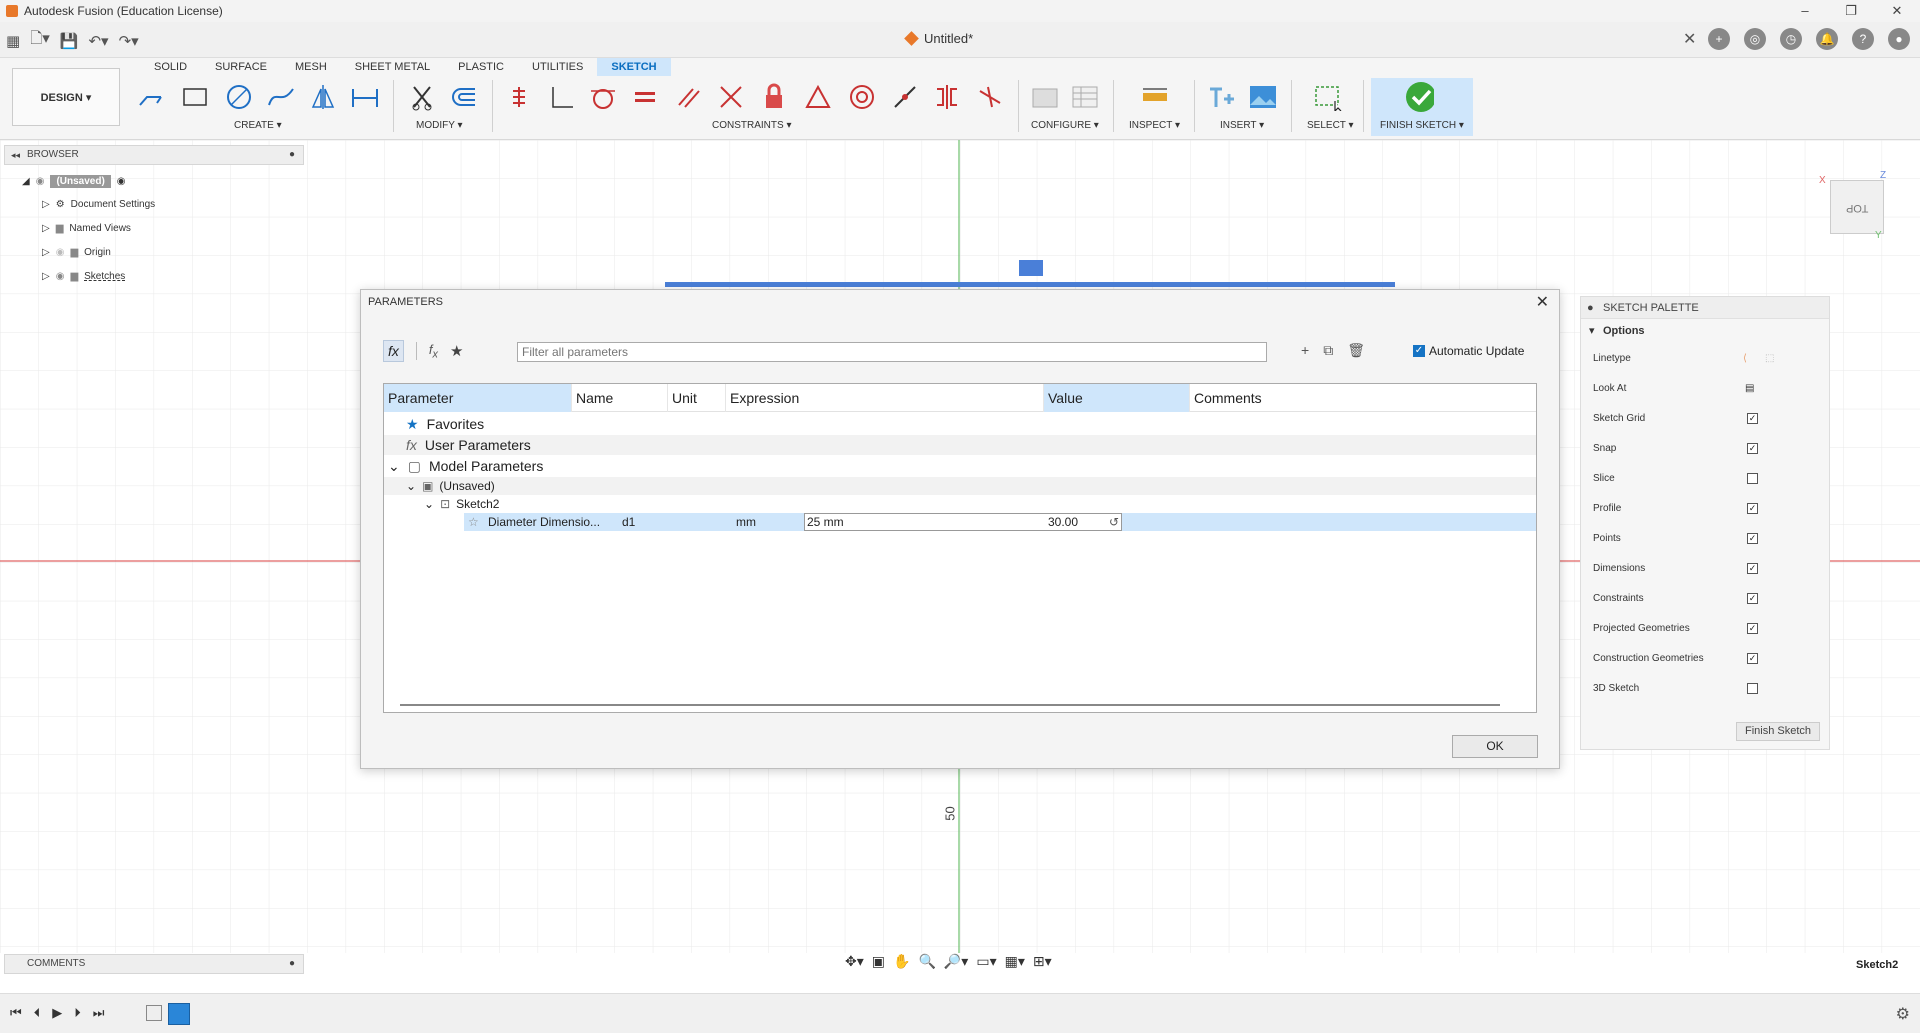 This screenshot has height=1033, width=1920. What do you see at coordinates (1065, 125) in the screenshot?
I see `configure-group-label: CONFIGURE ▾` at bounding box center [1065, 125].